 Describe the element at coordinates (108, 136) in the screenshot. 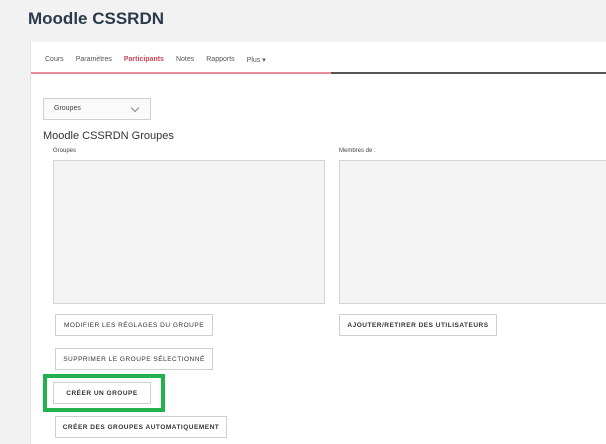

I see `page-title: Moodle CSSRDN Groupes` at that location.